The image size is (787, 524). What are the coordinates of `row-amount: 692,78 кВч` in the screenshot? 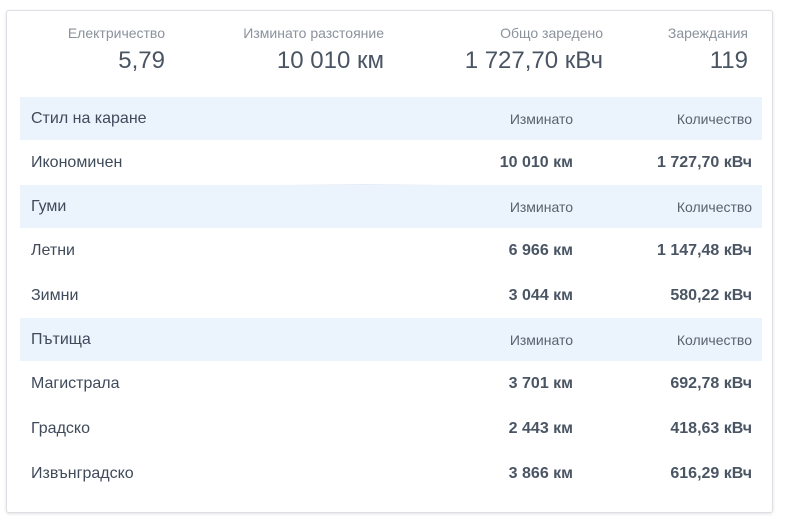 It's located at (711, 383).